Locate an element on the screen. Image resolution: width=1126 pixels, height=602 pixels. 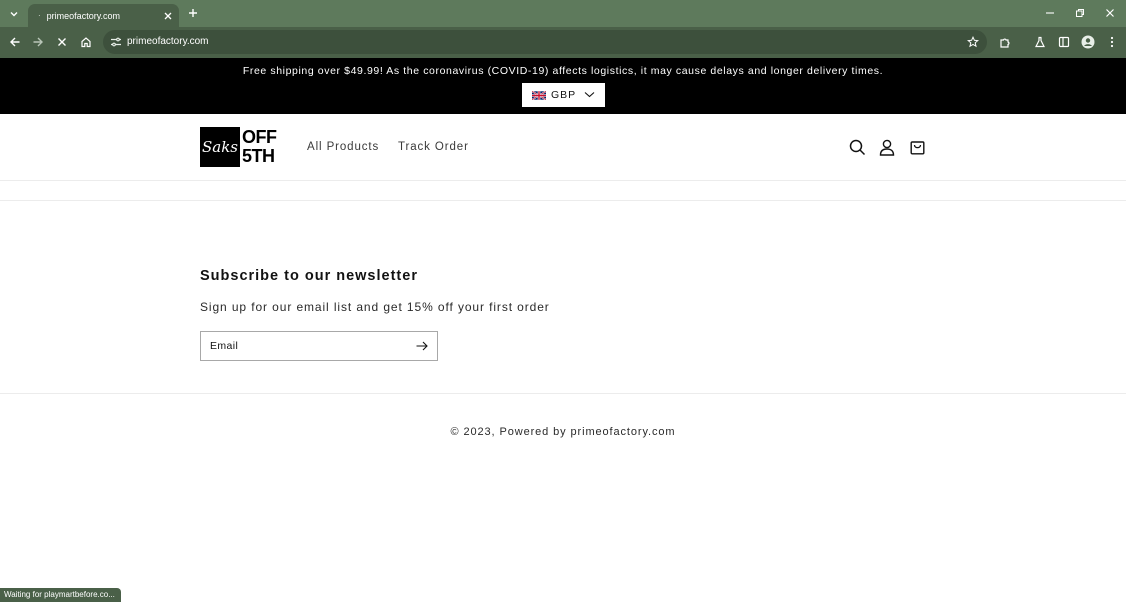
lab-button is located at coordinates (1040, 42).